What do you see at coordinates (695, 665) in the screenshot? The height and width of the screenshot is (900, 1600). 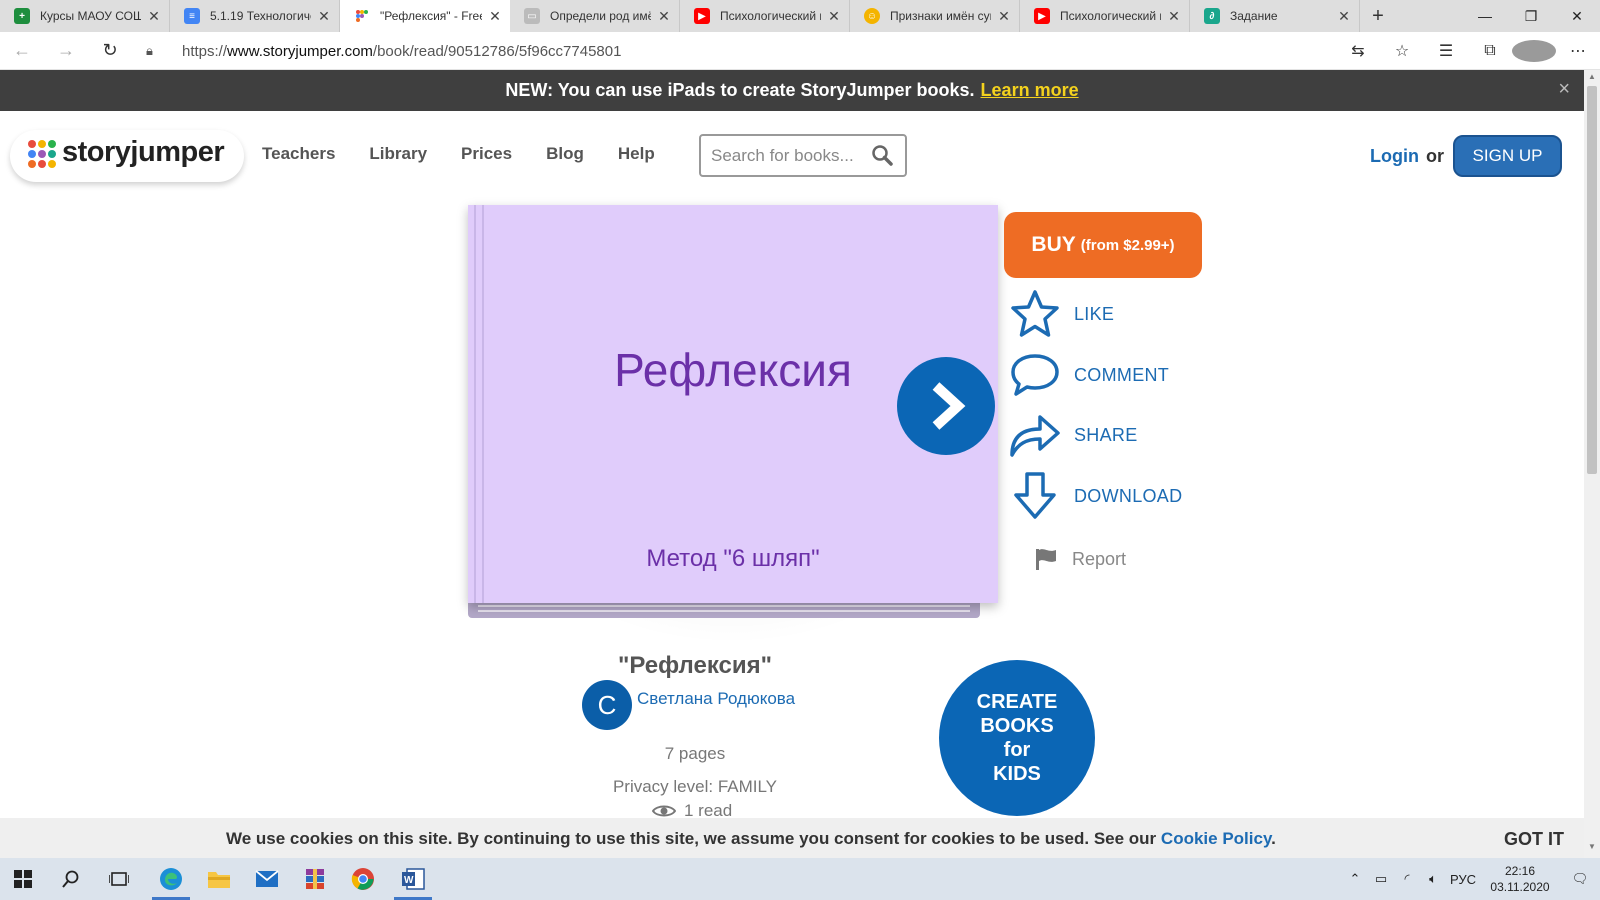 I see `book-title: "Рефлексия"` at bounding box center [695, 665].